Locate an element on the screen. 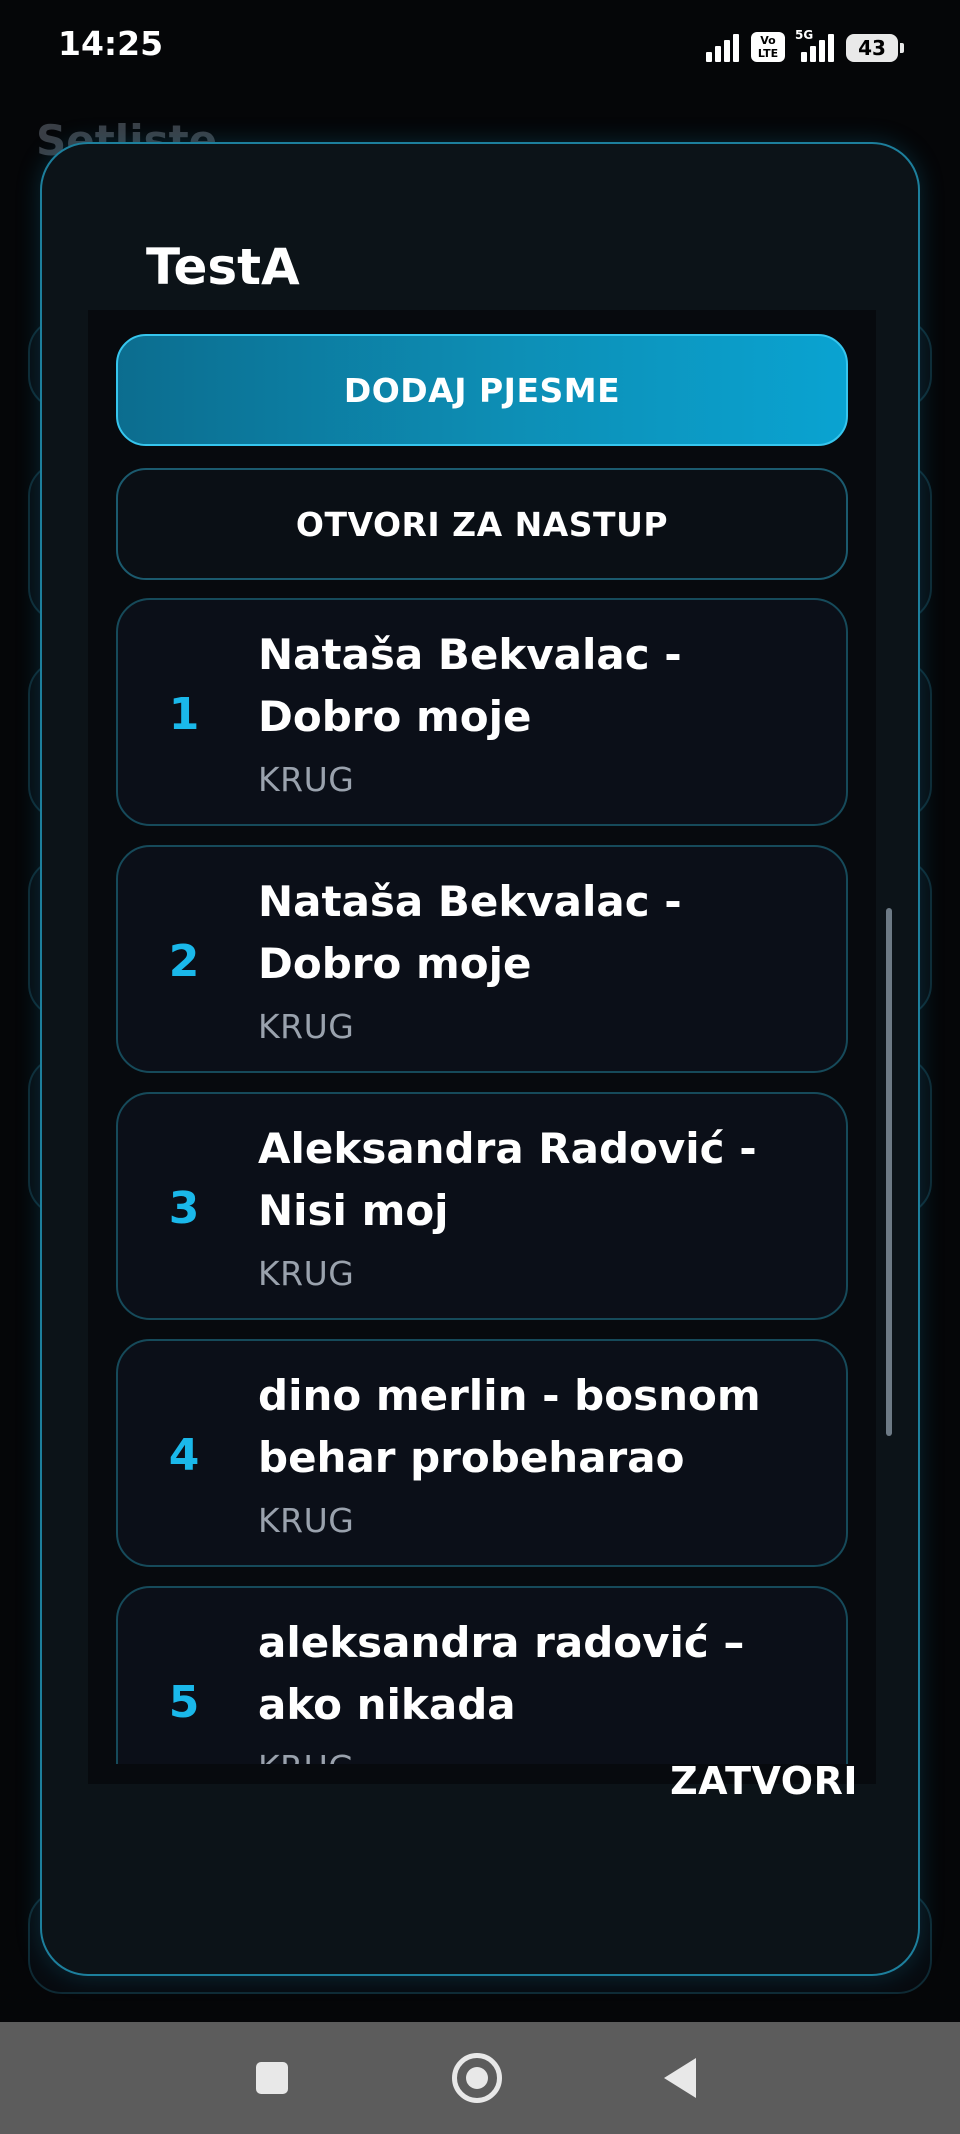 The image size is (960, 2134). status-time: 14:25 is located at coordinates (111, 43).